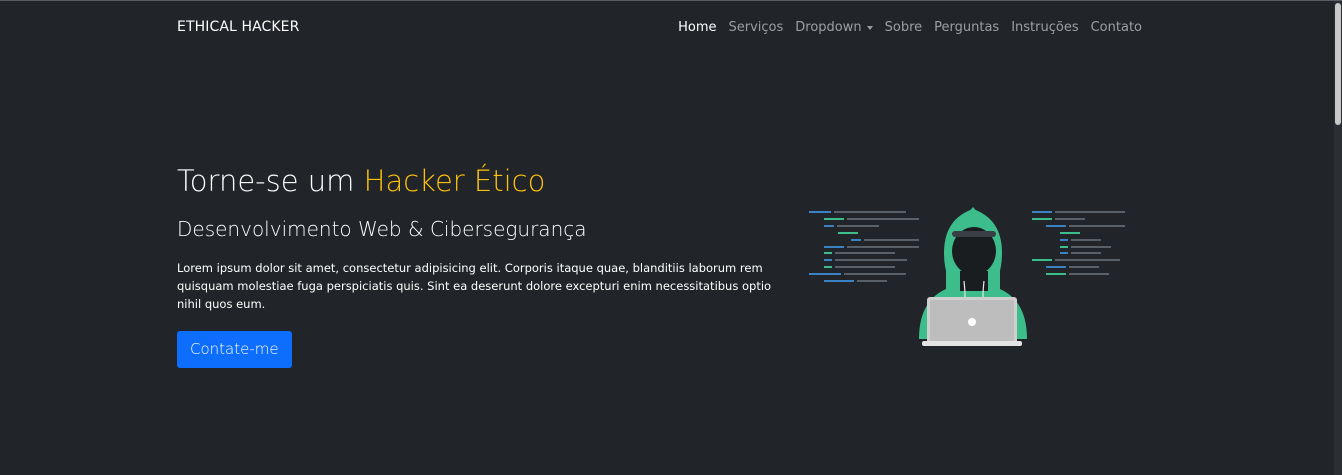  Describe the element at coordinates (869, 27) in the screenshot. I see `caret-down-icon` at that location.